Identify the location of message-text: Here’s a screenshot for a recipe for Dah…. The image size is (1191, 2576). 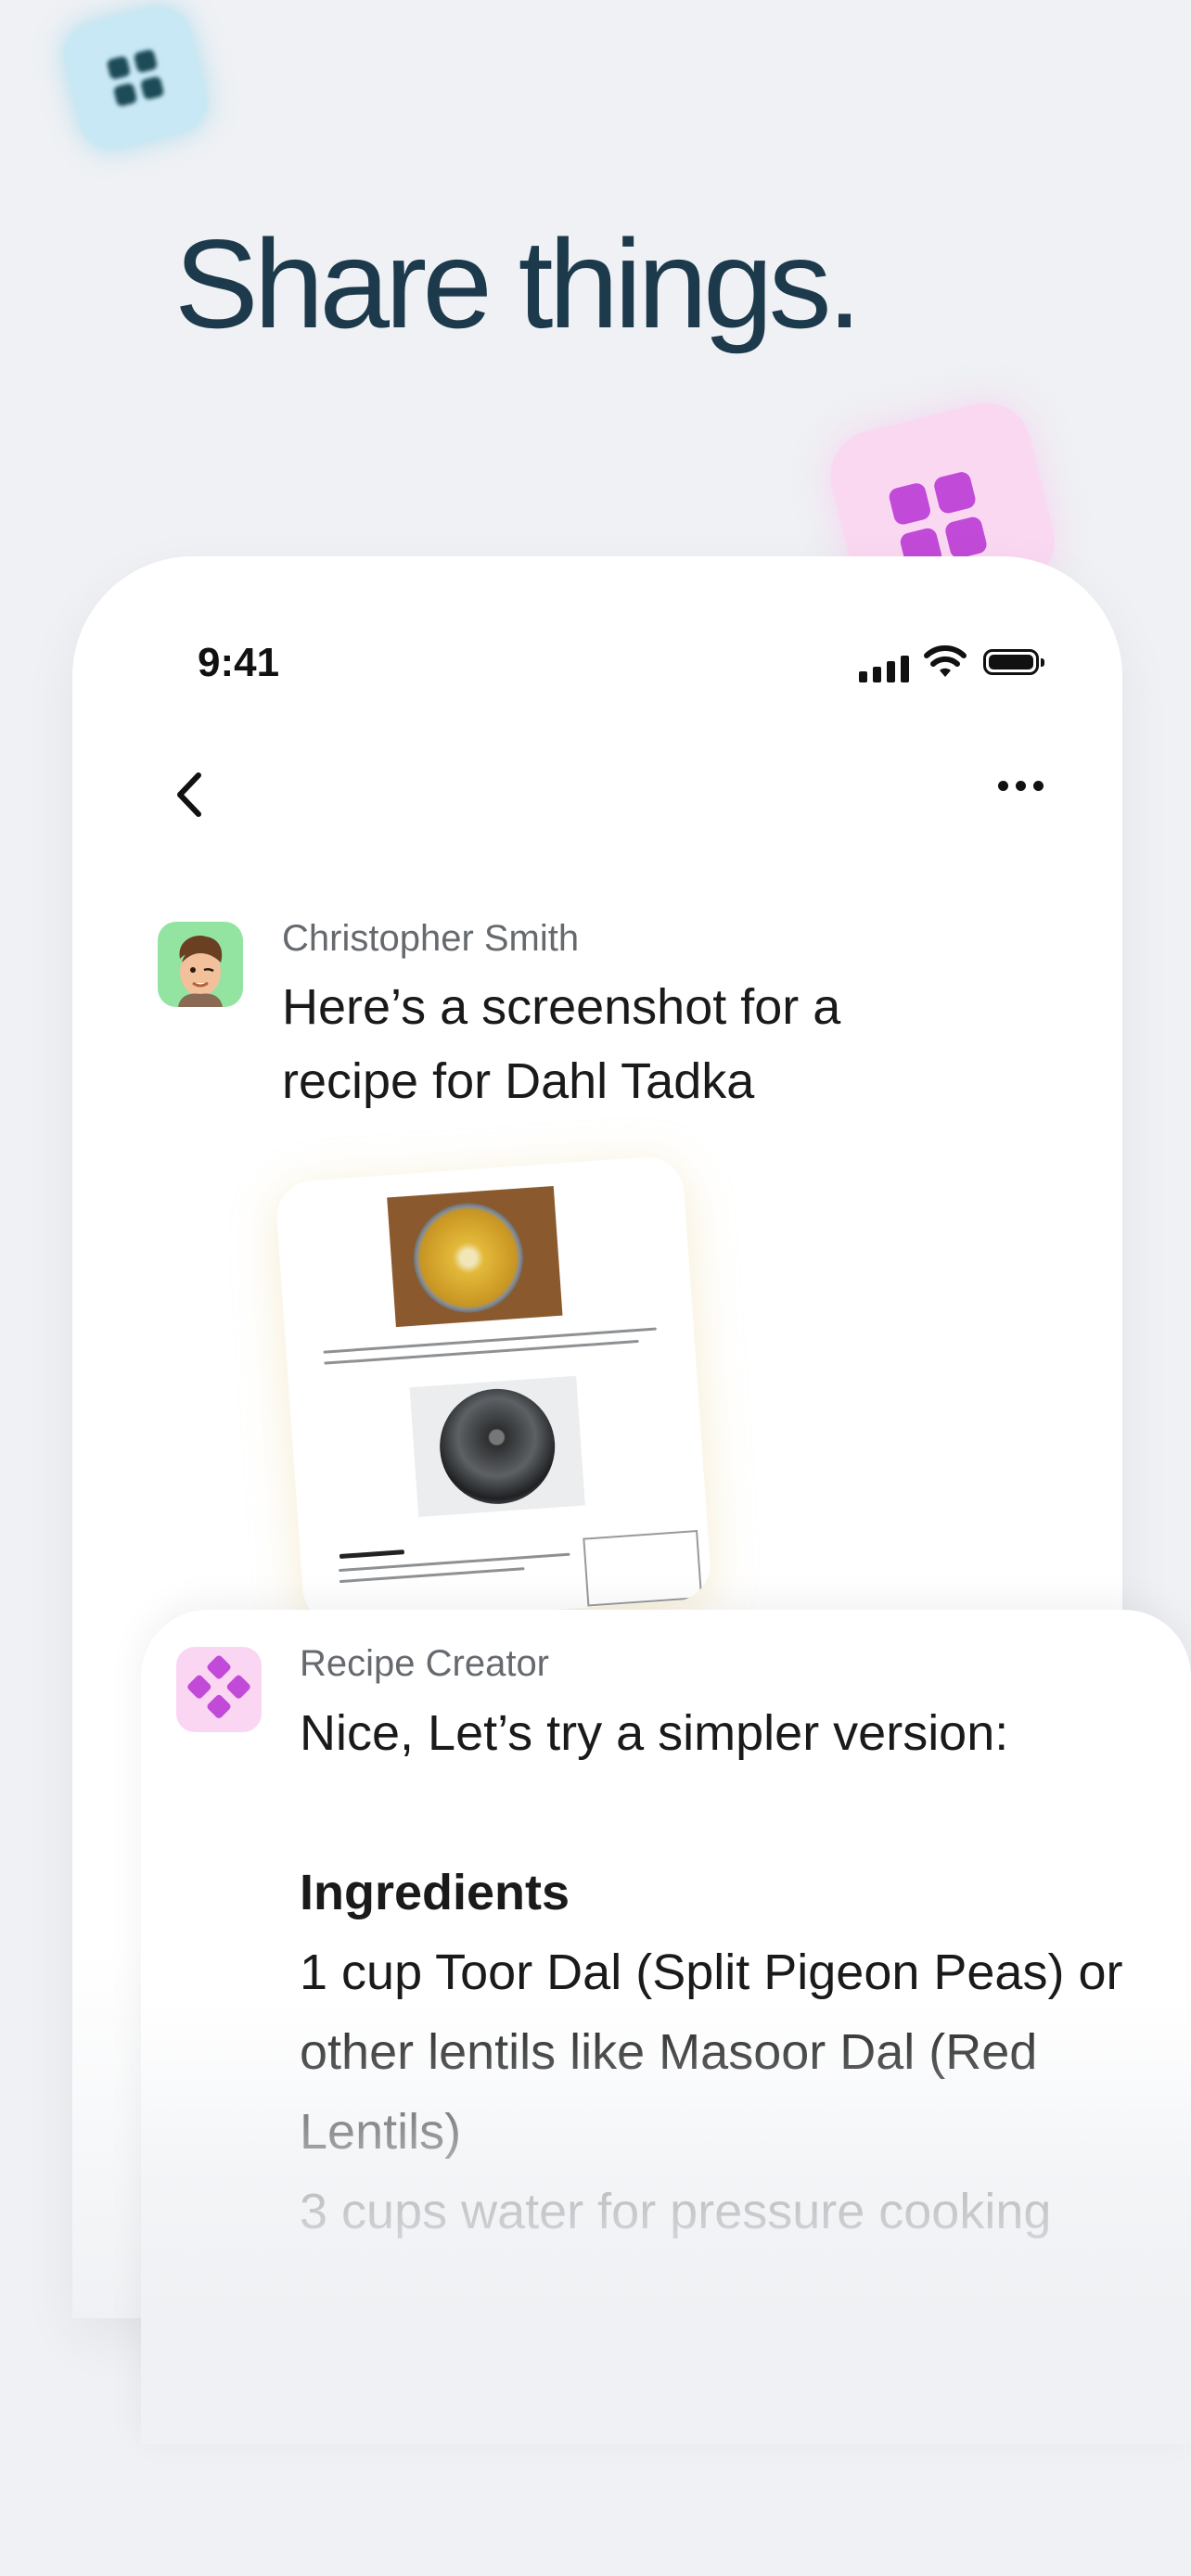
(561, 1044).